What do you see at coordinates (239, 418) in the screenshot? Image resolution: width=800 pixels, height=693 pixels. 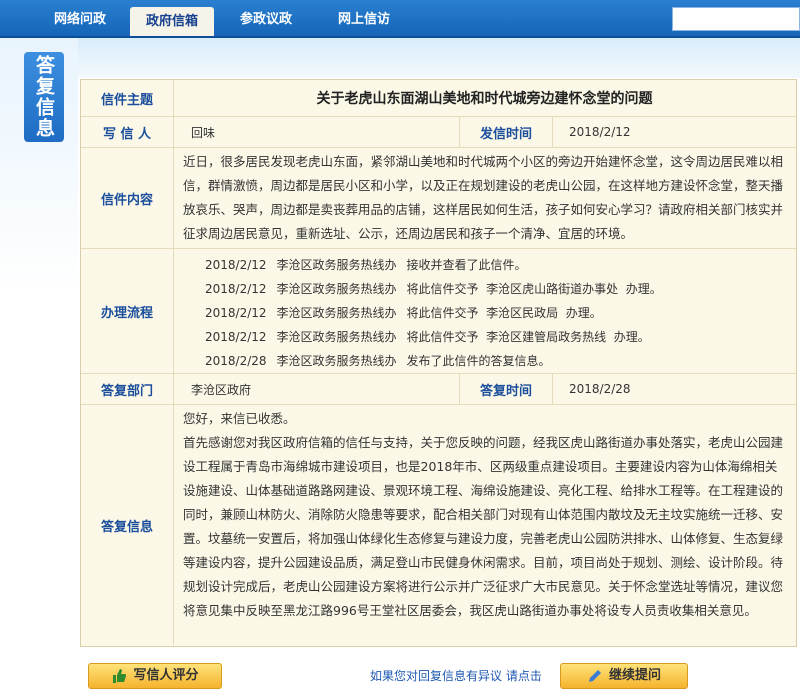 I see `reply-greeting: 您好，来信已收悉。` at bounding box center [239, 418].